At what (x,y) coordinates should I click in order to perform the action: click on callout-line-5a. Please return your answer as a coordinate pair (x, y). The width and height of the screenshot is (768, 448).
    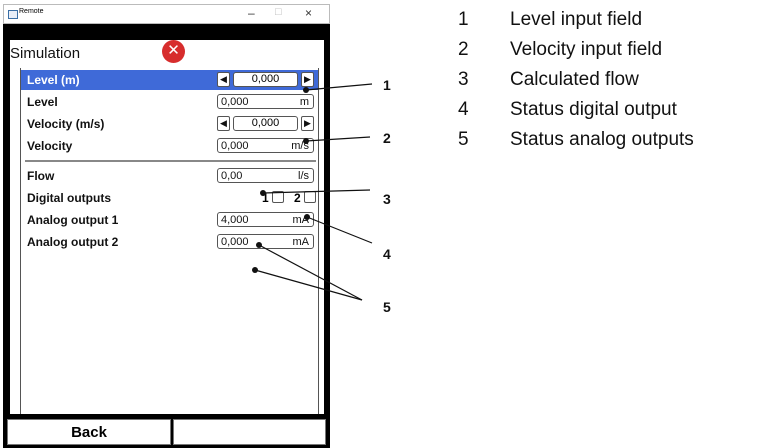
    Looking at the image, I should click on (310, 272).